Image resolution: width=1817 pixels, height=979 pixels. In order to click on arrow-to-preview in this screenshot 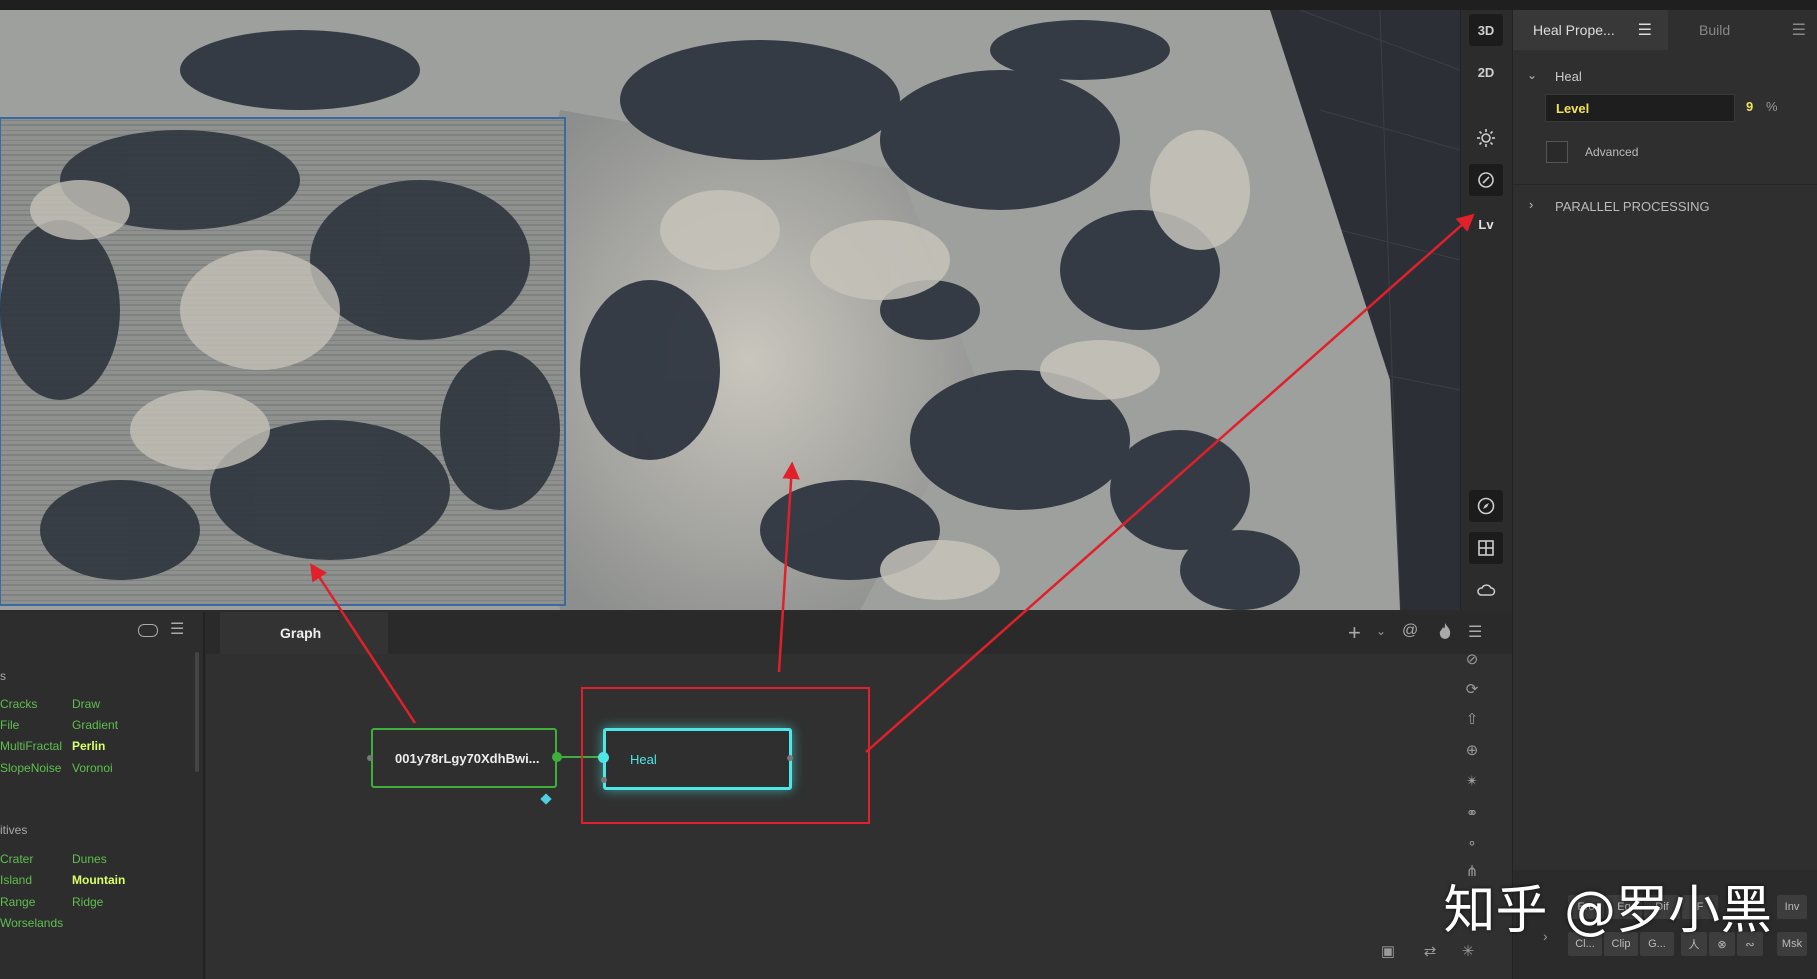, I will do `click(363, 643)`.